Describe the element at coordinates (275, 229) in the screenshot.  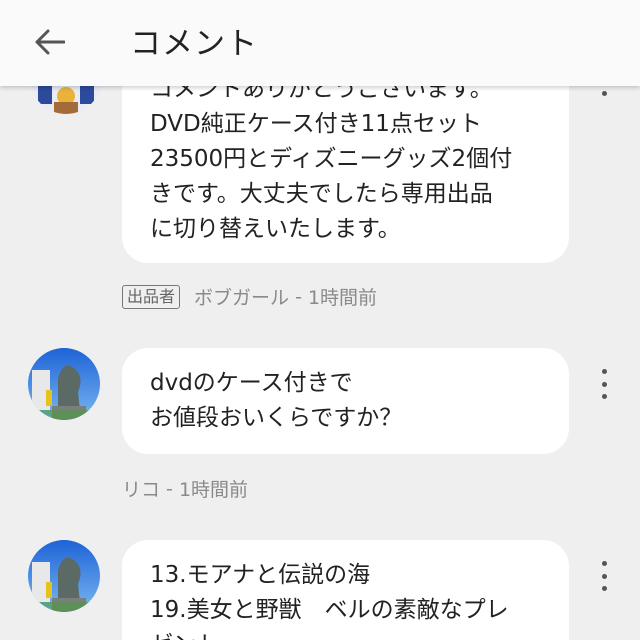
I see `comment-1-line-5: に切り替えいたします。` at that location.